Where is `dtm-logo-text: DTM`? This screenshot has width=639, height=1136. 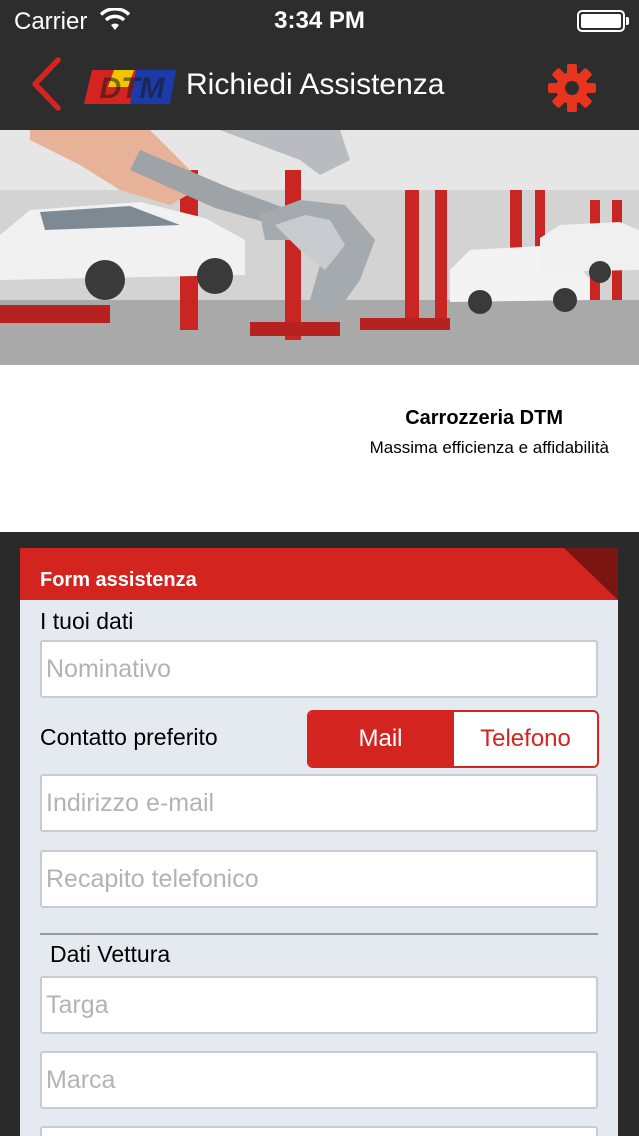
dtm-logo-text: DTM is located at coordinates (133, 88).